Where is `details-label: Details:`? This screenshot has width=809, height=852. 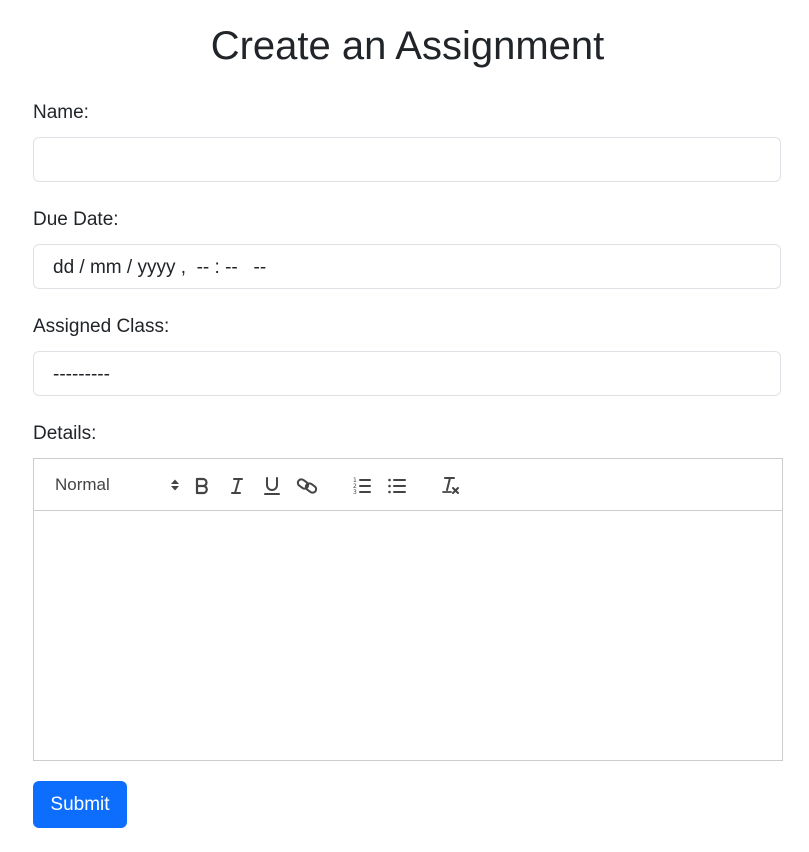
details-label: Details: is located at coordinates (65, 433).